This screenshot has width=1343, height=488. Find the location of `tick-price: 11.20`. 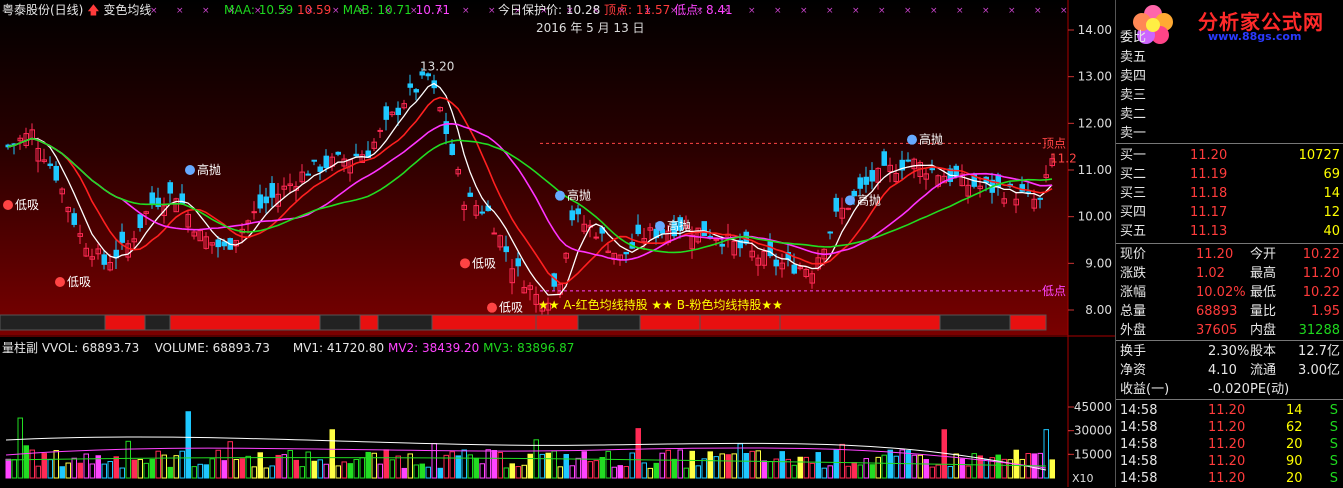

tick-price: 11.20 is located at coordinates (1227, 478).